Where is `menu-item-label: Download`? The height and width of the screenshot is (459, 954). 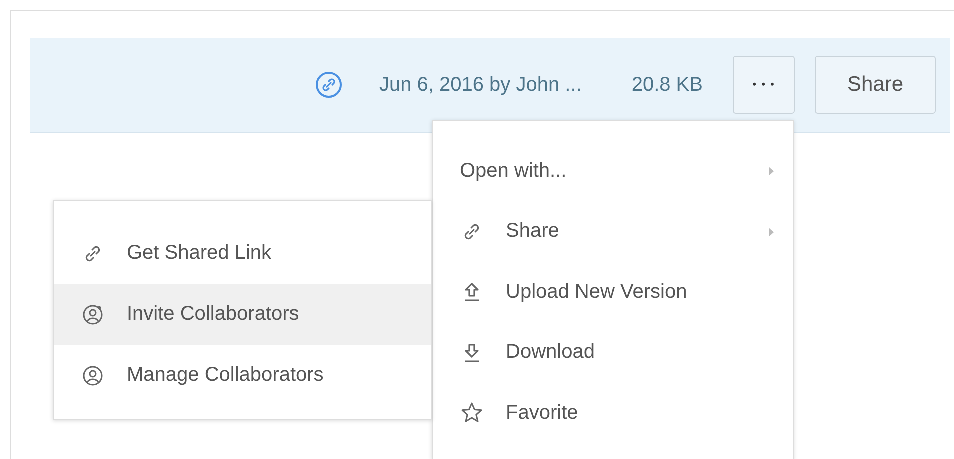 menu-item-label: Download is located at coordinates (550, 352).